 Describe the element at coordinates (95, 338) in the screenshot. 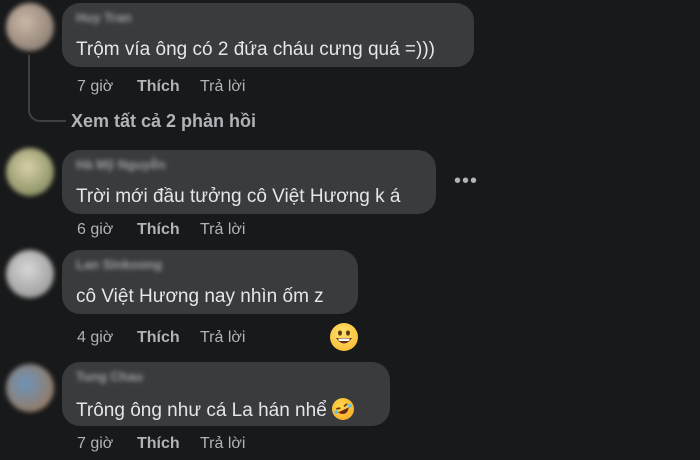

I see `comment-time: 4 giờ` at that location.